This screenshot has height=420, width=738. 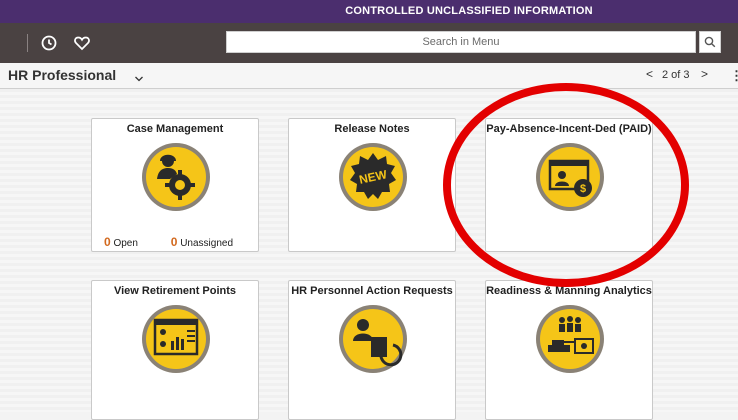 I want to click on favorites-icon, so click(x=82, y=43).